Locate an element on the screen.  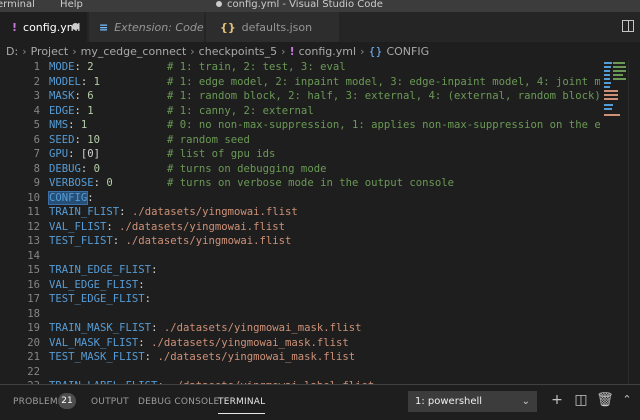
yaml-key: GPU is located at coordinates (59, 154).